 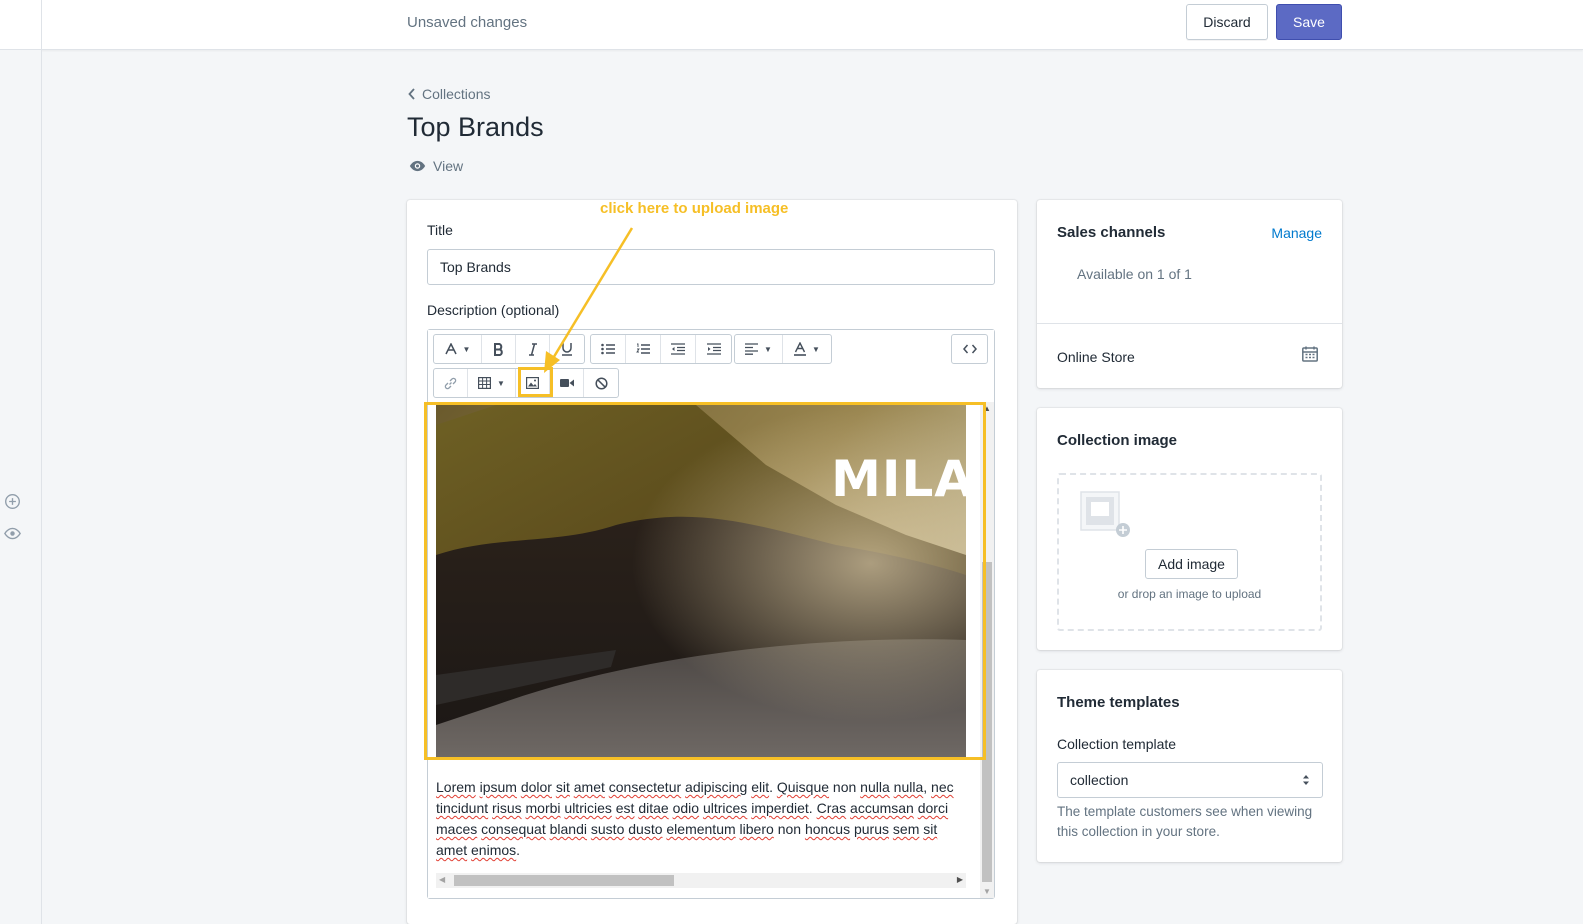 I want to click on table-icon, so click(x=485, y=383).